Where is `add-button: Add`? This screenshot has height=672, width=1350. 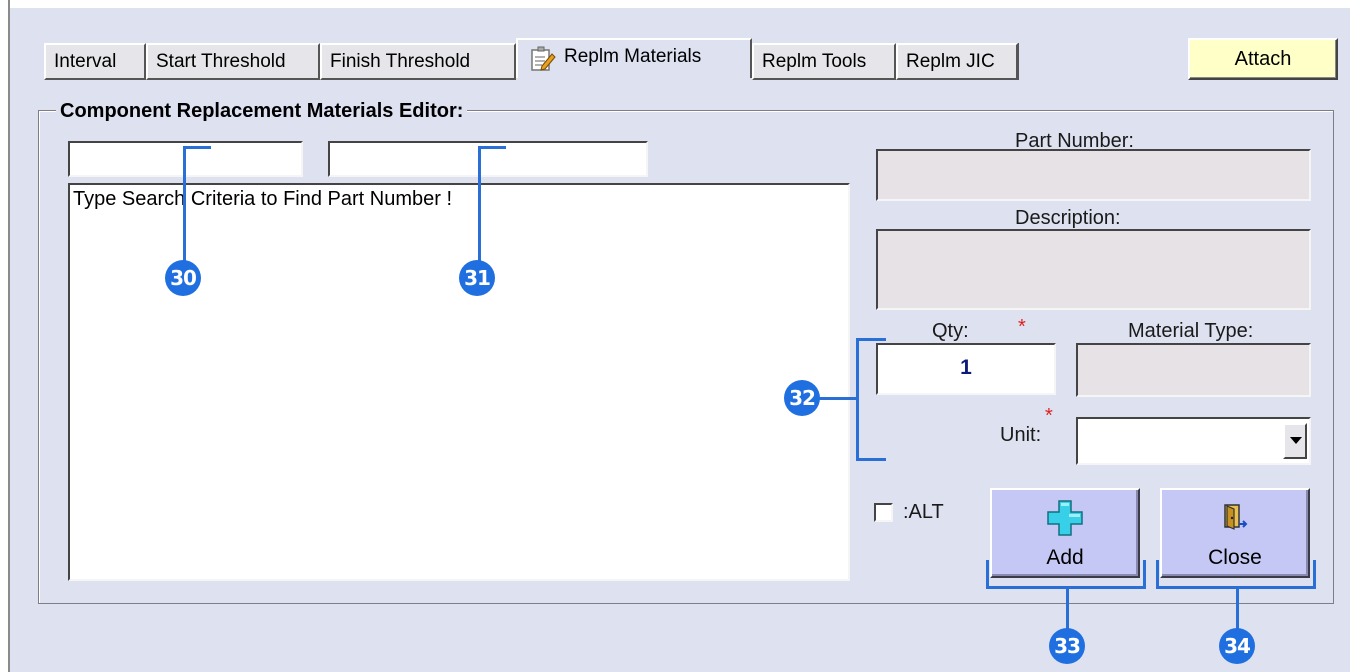
add-button: Add is located at coordinates (1065, 533).